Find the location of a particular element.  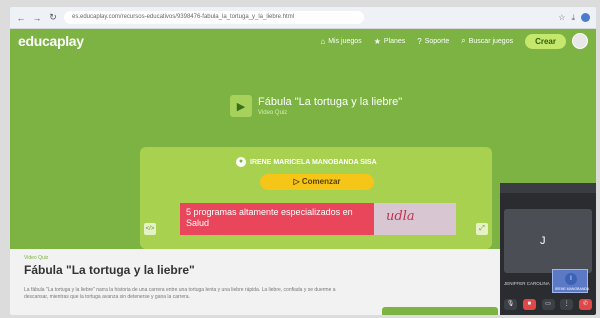

nav-label: Mis juegos is located at coordinates (345, 41).